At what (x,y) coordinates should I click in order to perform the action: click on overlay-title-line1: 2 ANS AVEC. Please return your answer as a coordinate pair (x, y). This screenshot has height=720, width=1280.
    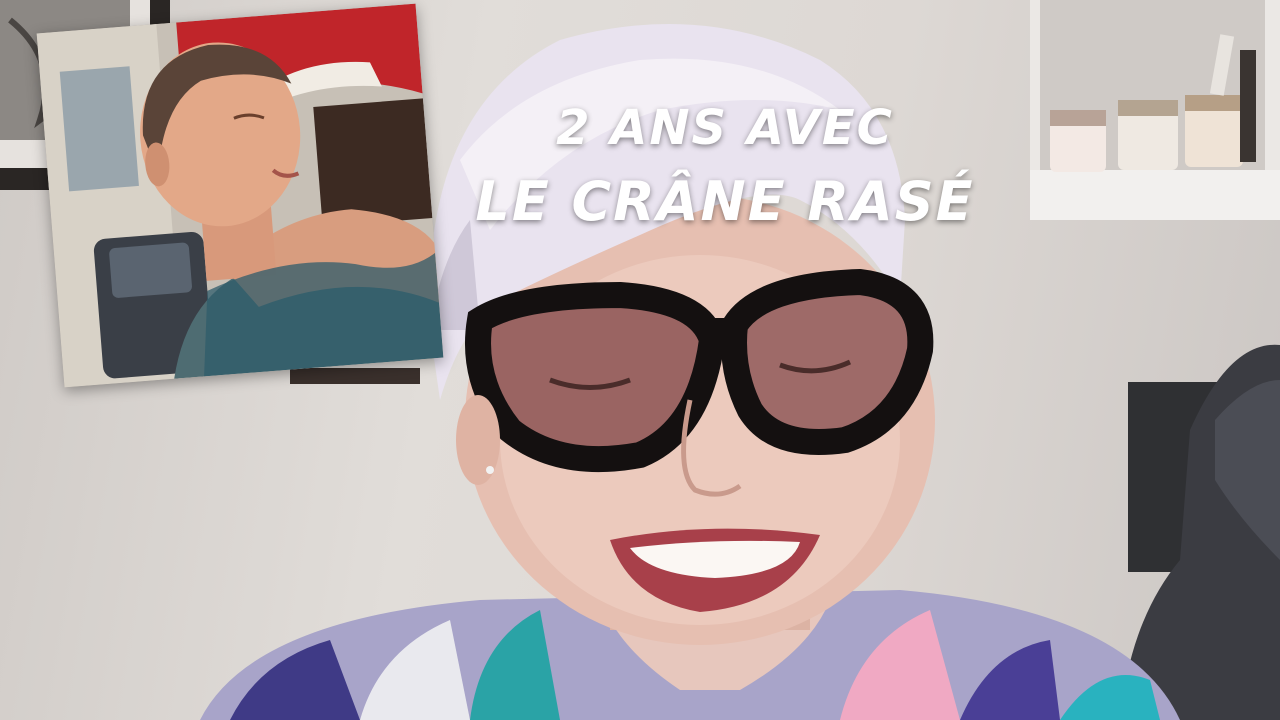
    Looking at the image, I should click on (725, 128).